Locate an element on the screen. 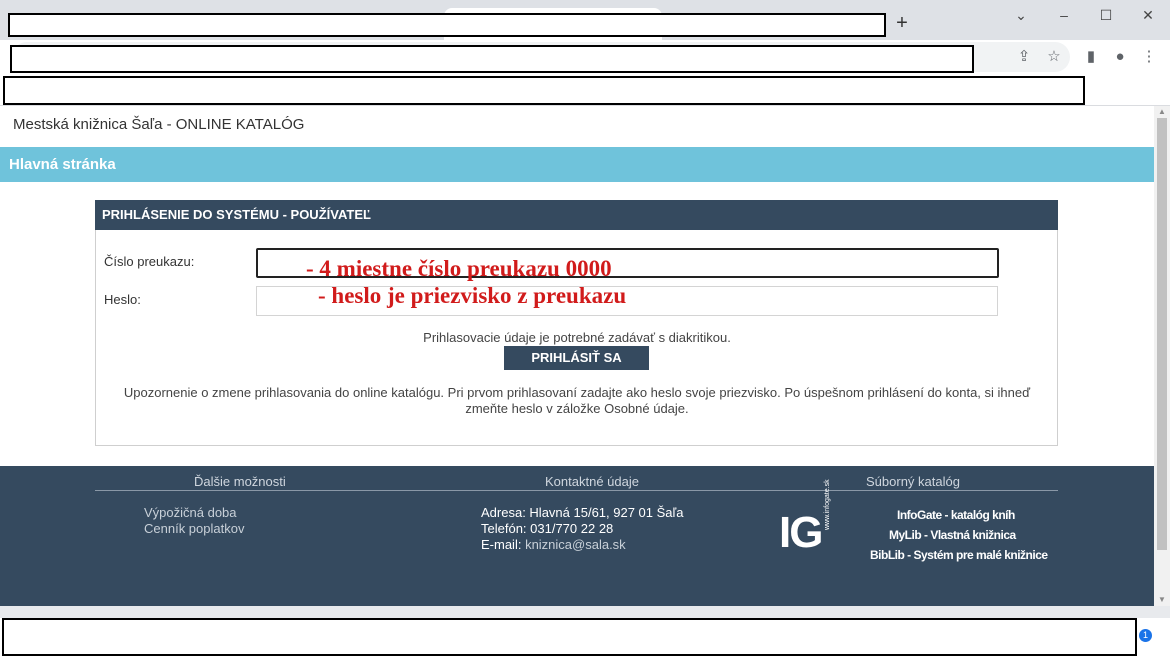 The height and width of the screenshot is (658, 1170). card-number-annotation: - 4 miestne číslo preukazu 0000 is located at coordinates (459, 268).